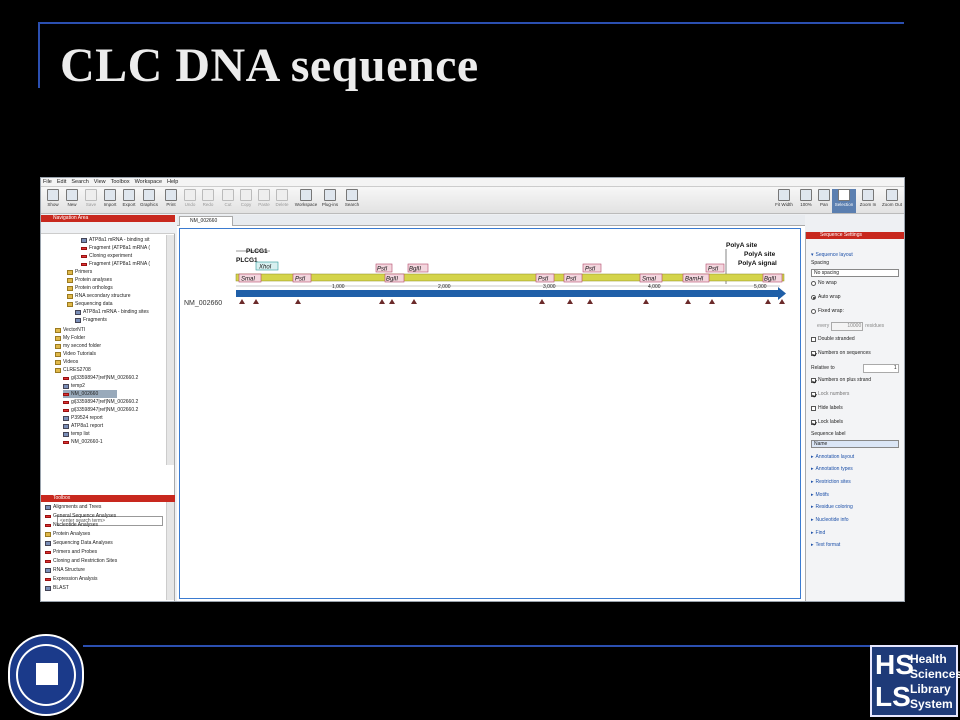  Describe the element at coordinates (855, 235) in the screenshot. I see `settings-header: Sequence Settings` at that location.